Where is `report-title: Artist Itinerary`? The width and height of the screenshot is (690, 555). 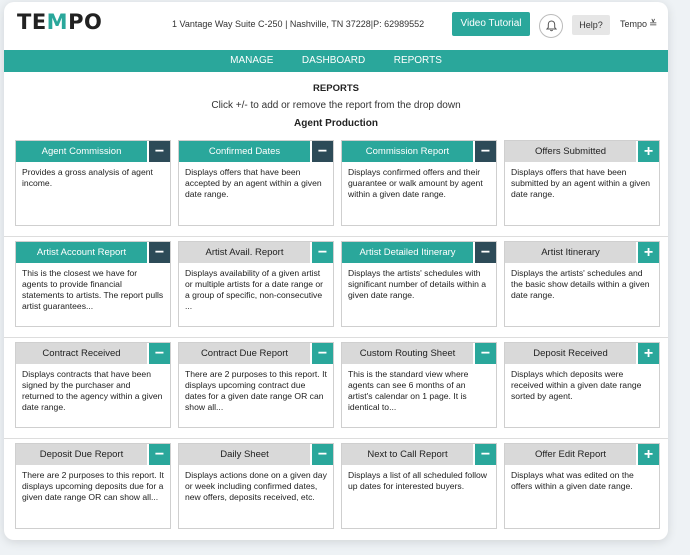 report-title: Artist Itinerary is located at coordinates (570, 252).